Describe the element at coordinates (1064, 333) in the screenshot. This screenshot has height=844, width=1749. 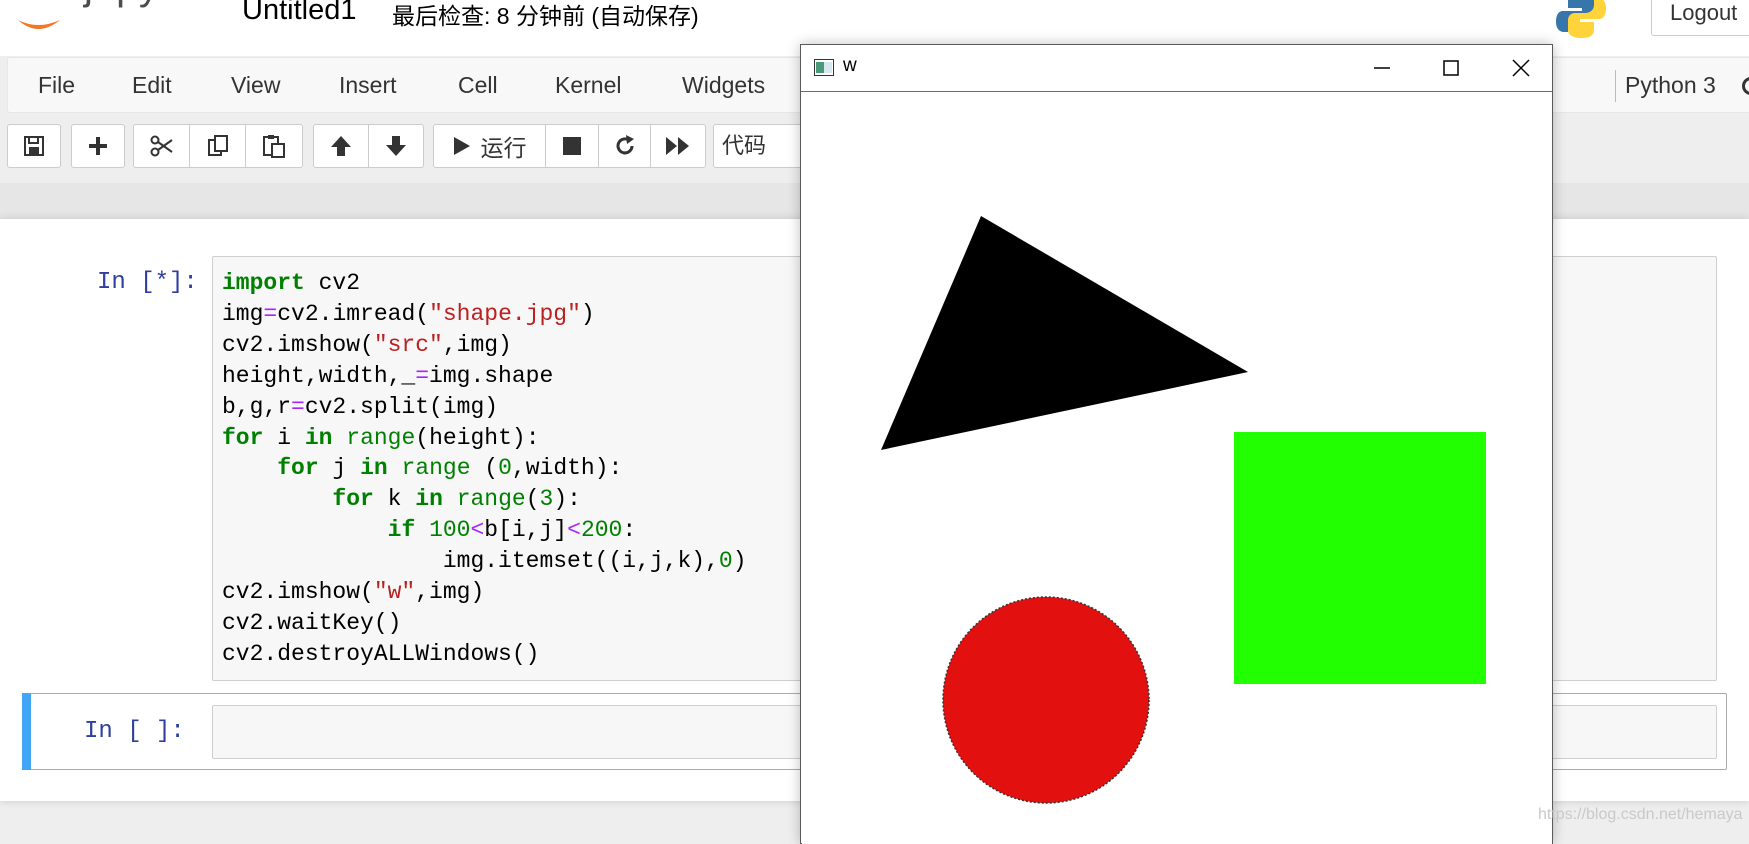
I see `black-triangle-shape` at that location.